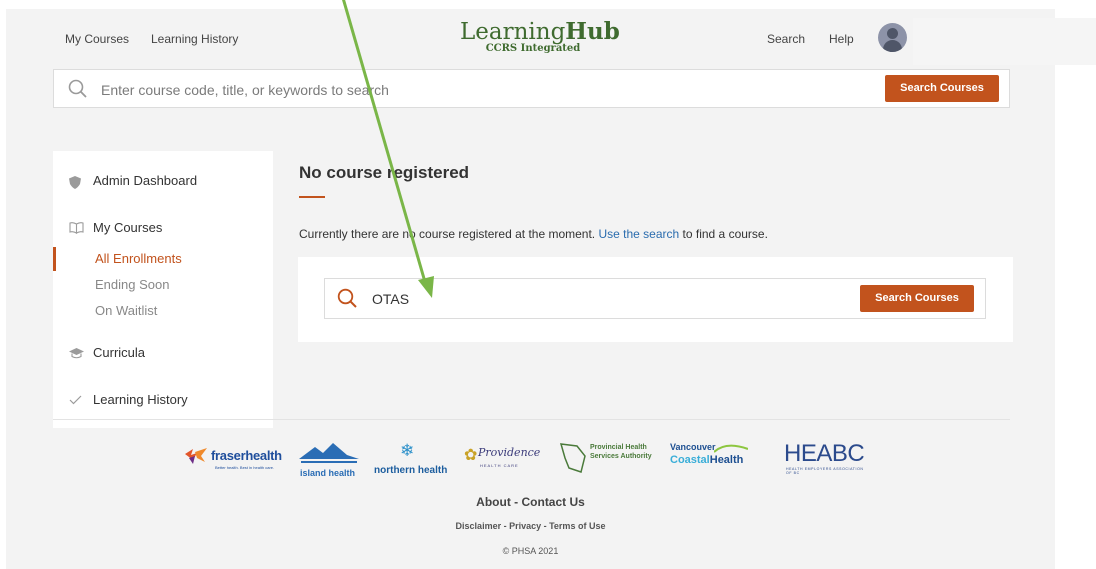  What do you see at coordinates (384, 172) in the screenshot?
I see `page-title: No course registered` at bounding box center [384, 172].